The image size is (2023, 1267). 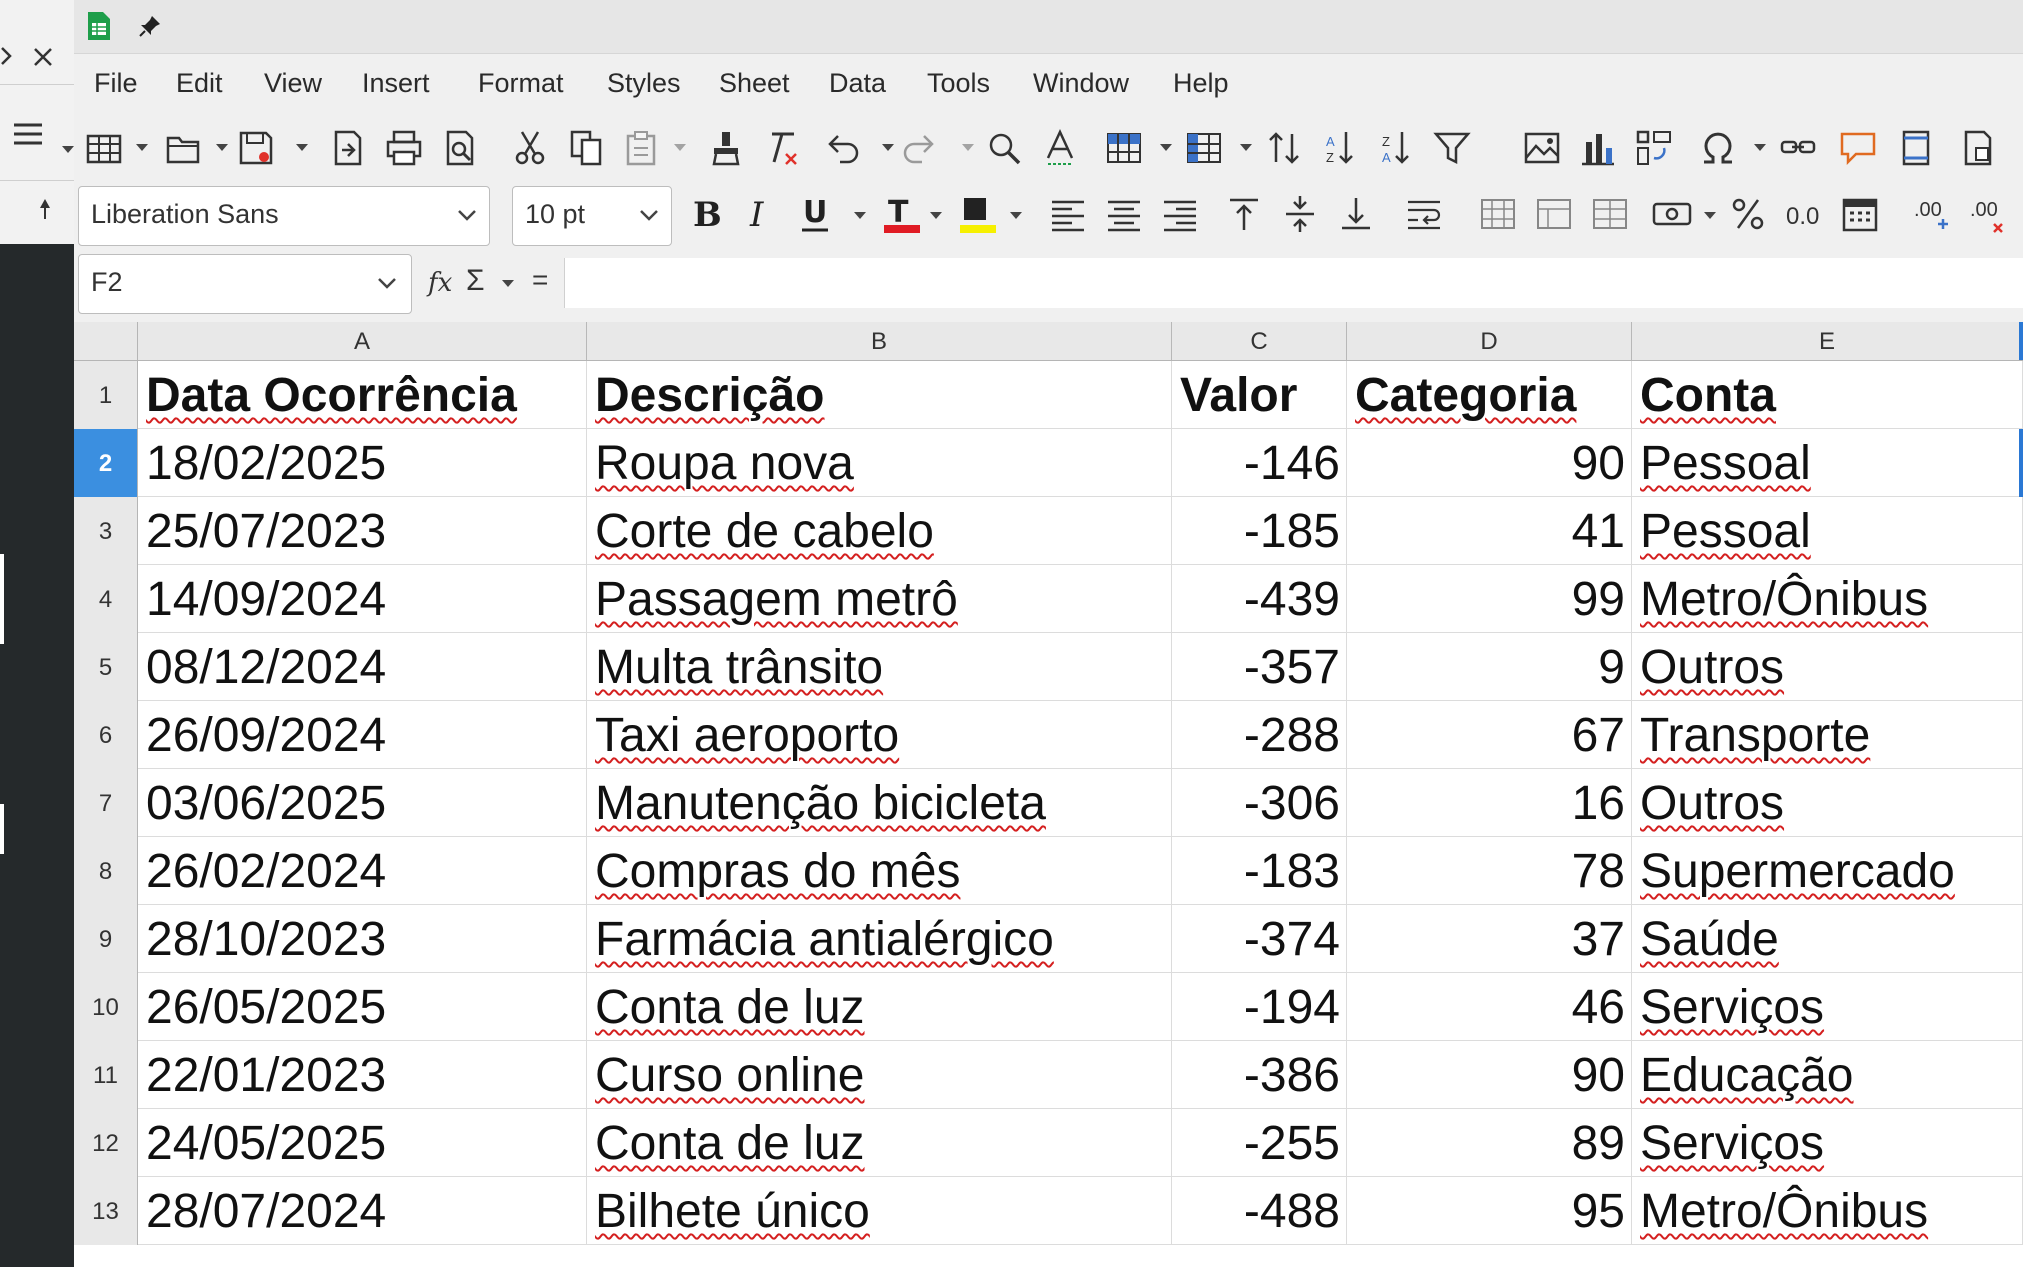 What do you see at coordinates (362, 1007) in the screenshot?
I see `cell-date: 26/05/2025` at bounding box center [362, 1007].